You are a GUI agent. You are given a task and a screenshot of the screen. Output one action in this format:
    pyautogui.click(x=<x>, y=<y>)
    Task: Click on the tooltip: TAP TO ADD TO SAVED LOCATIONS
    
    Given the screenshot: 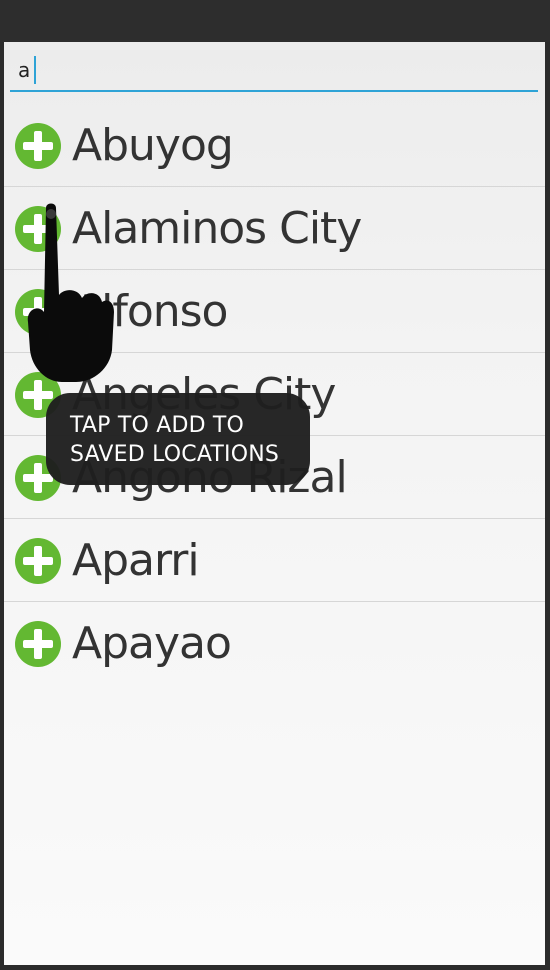 What is the action you would take?
    pyautogui.click(x=178, y=439)
    